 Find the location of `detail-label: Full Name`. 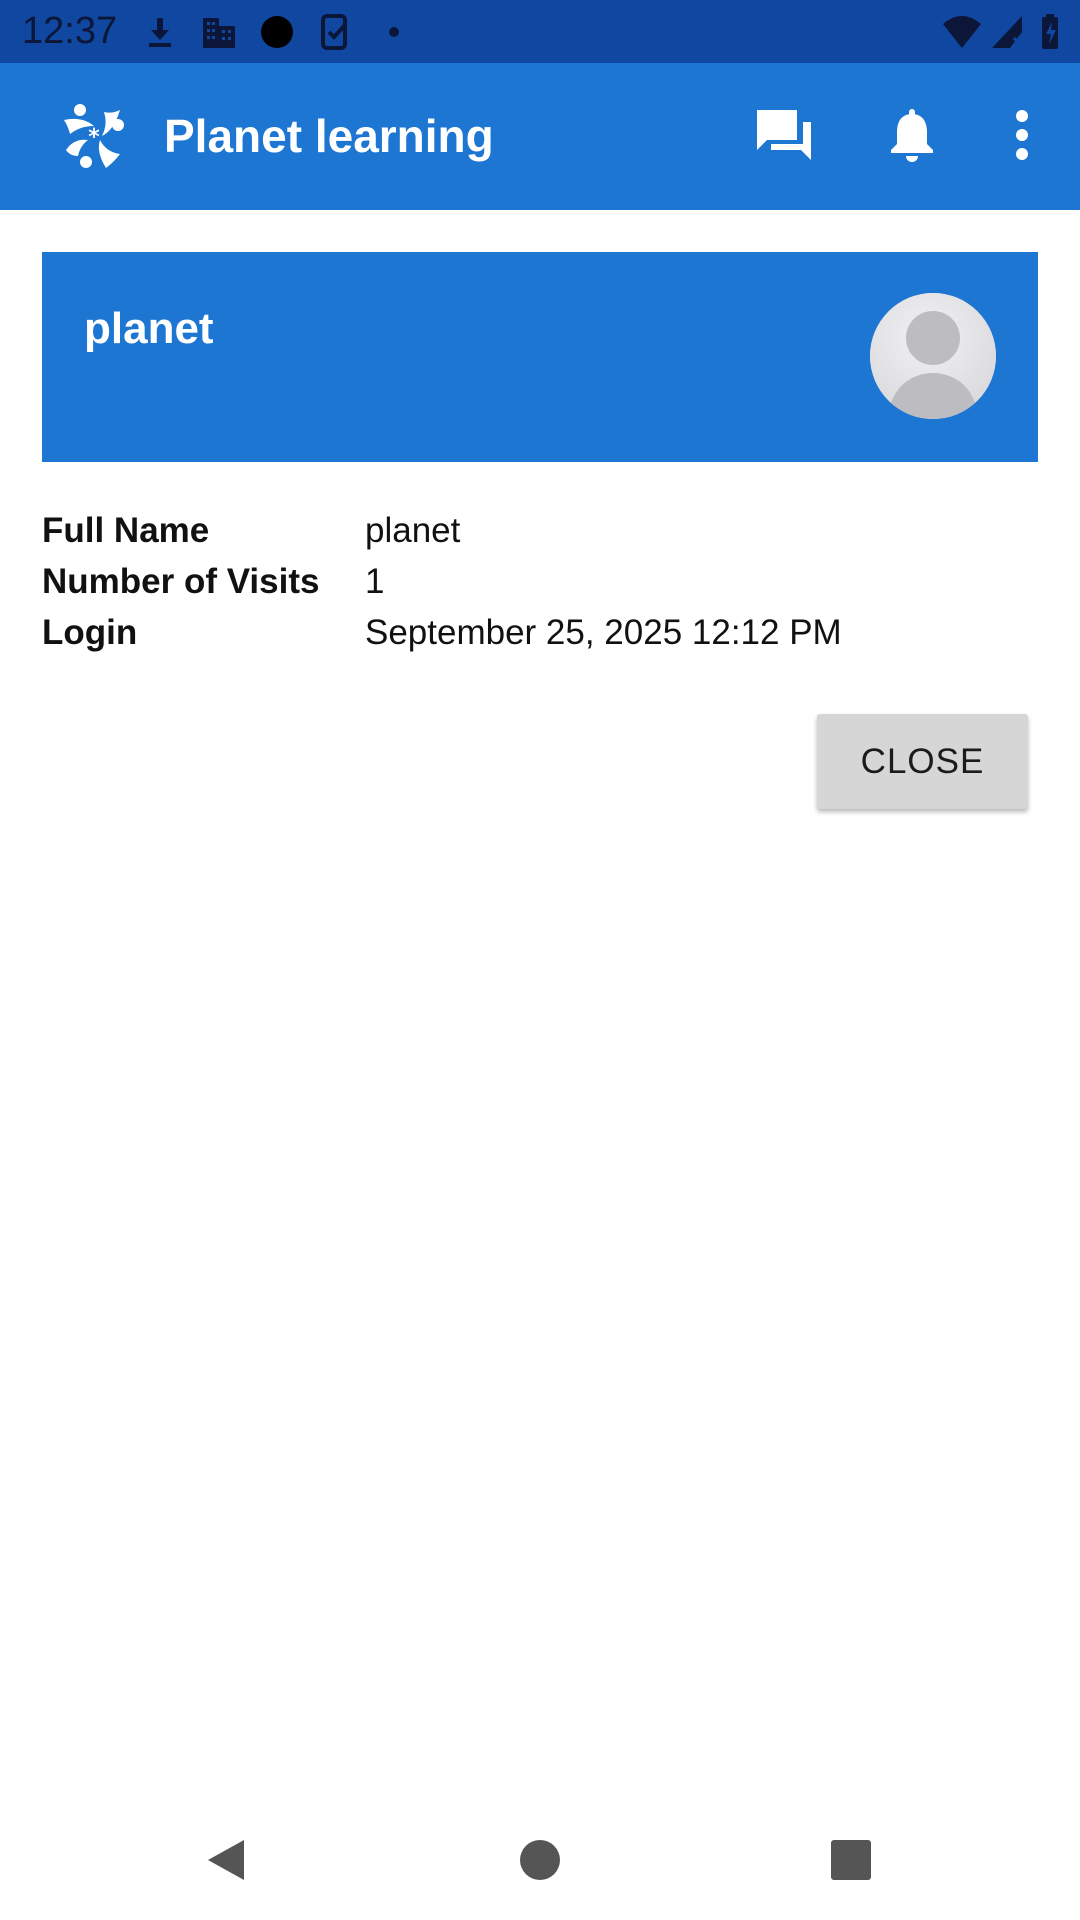

detail-label: Full Name is located at coordinates (126, 530).